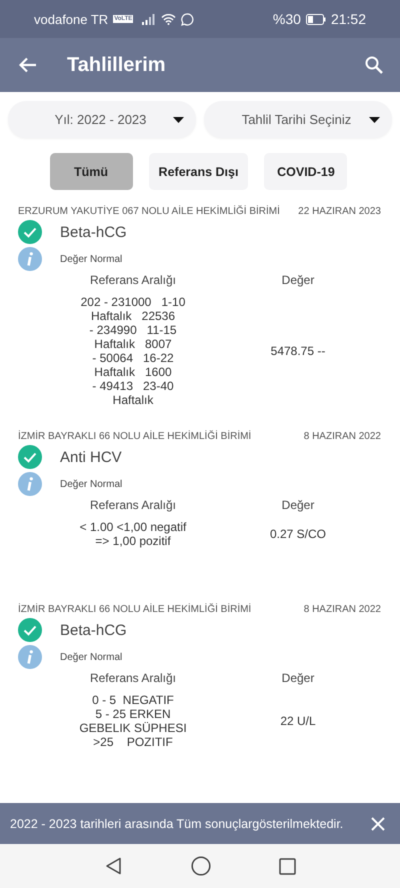 Image resolution: width=400 pixels, height=888 pixels. Describe the element at coordinates (200, 866) in the screenshot. I see `home-circle-icon` at that location.